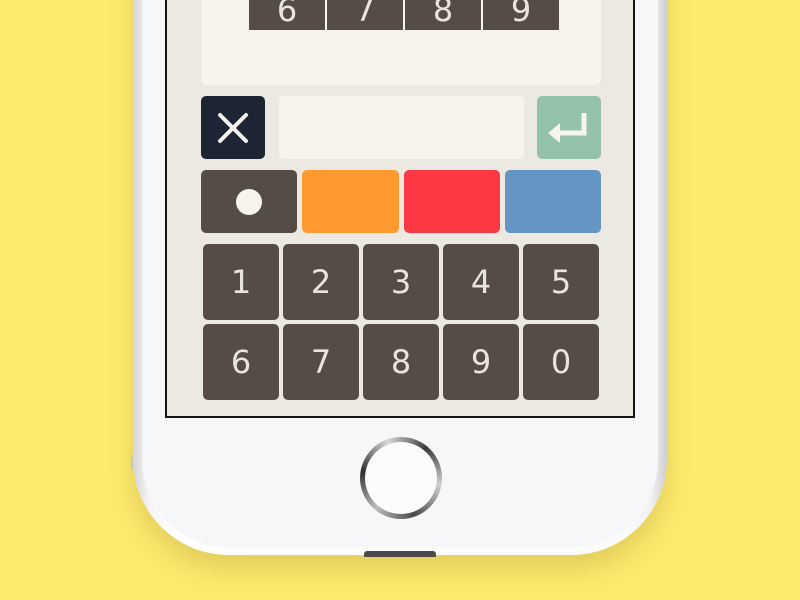  What do you see at coordinates (481, 362) in the screenshot?
I see `key-9: 9` at bounding box center [481, 362].